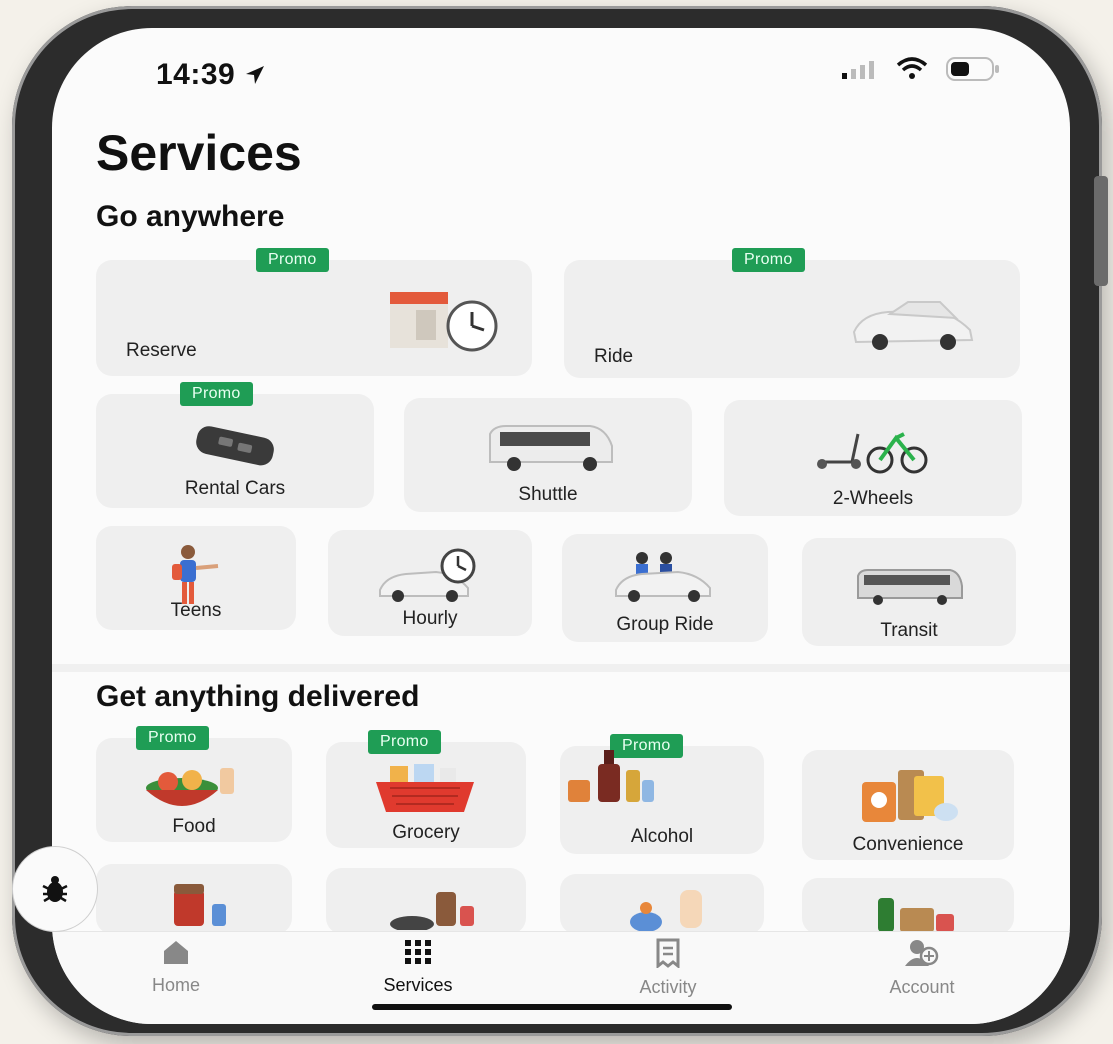 Image resolution: width=1113 pixels, height=1044 pixels. I want to click on phone-side-button, so click(1101, 231).